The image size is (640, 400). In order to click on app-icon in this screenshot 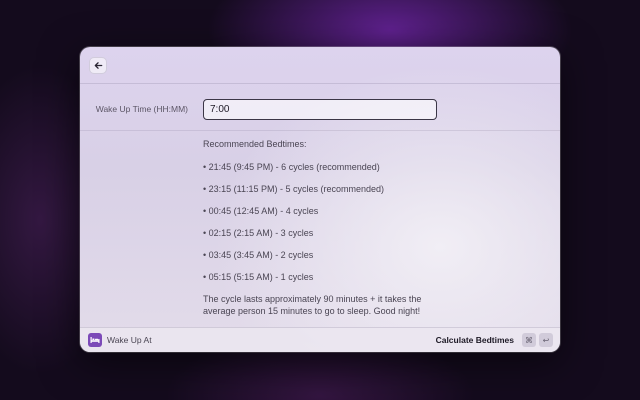, I will do `click(95, 340)`.